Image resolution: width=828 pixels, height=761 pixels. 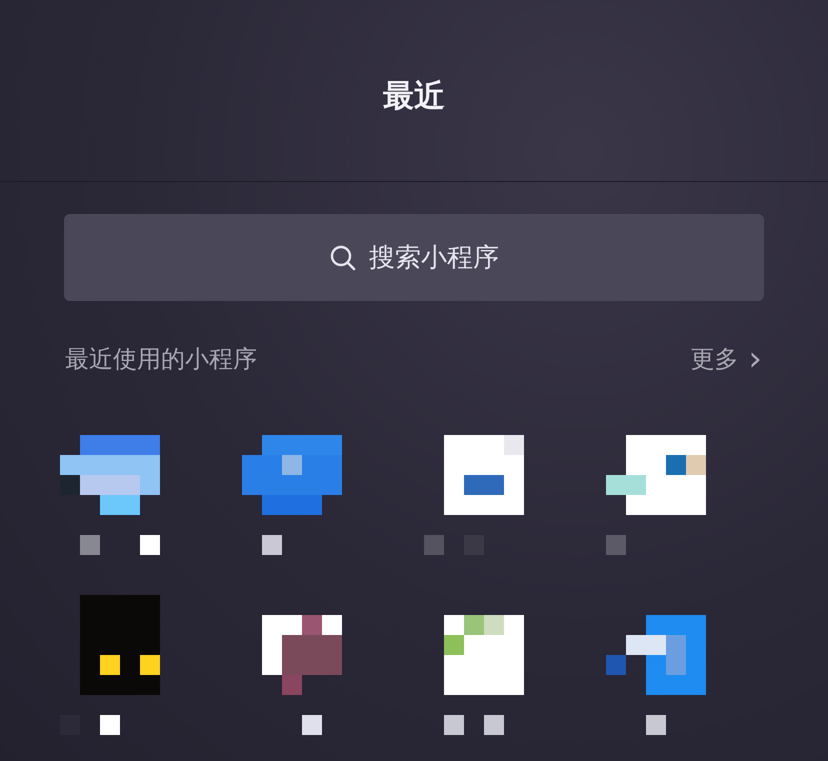 What do you see at coordinates (726, 359) in the screenshot?
I see `more-link: 更多 ›` at bounding box center [726, 359].